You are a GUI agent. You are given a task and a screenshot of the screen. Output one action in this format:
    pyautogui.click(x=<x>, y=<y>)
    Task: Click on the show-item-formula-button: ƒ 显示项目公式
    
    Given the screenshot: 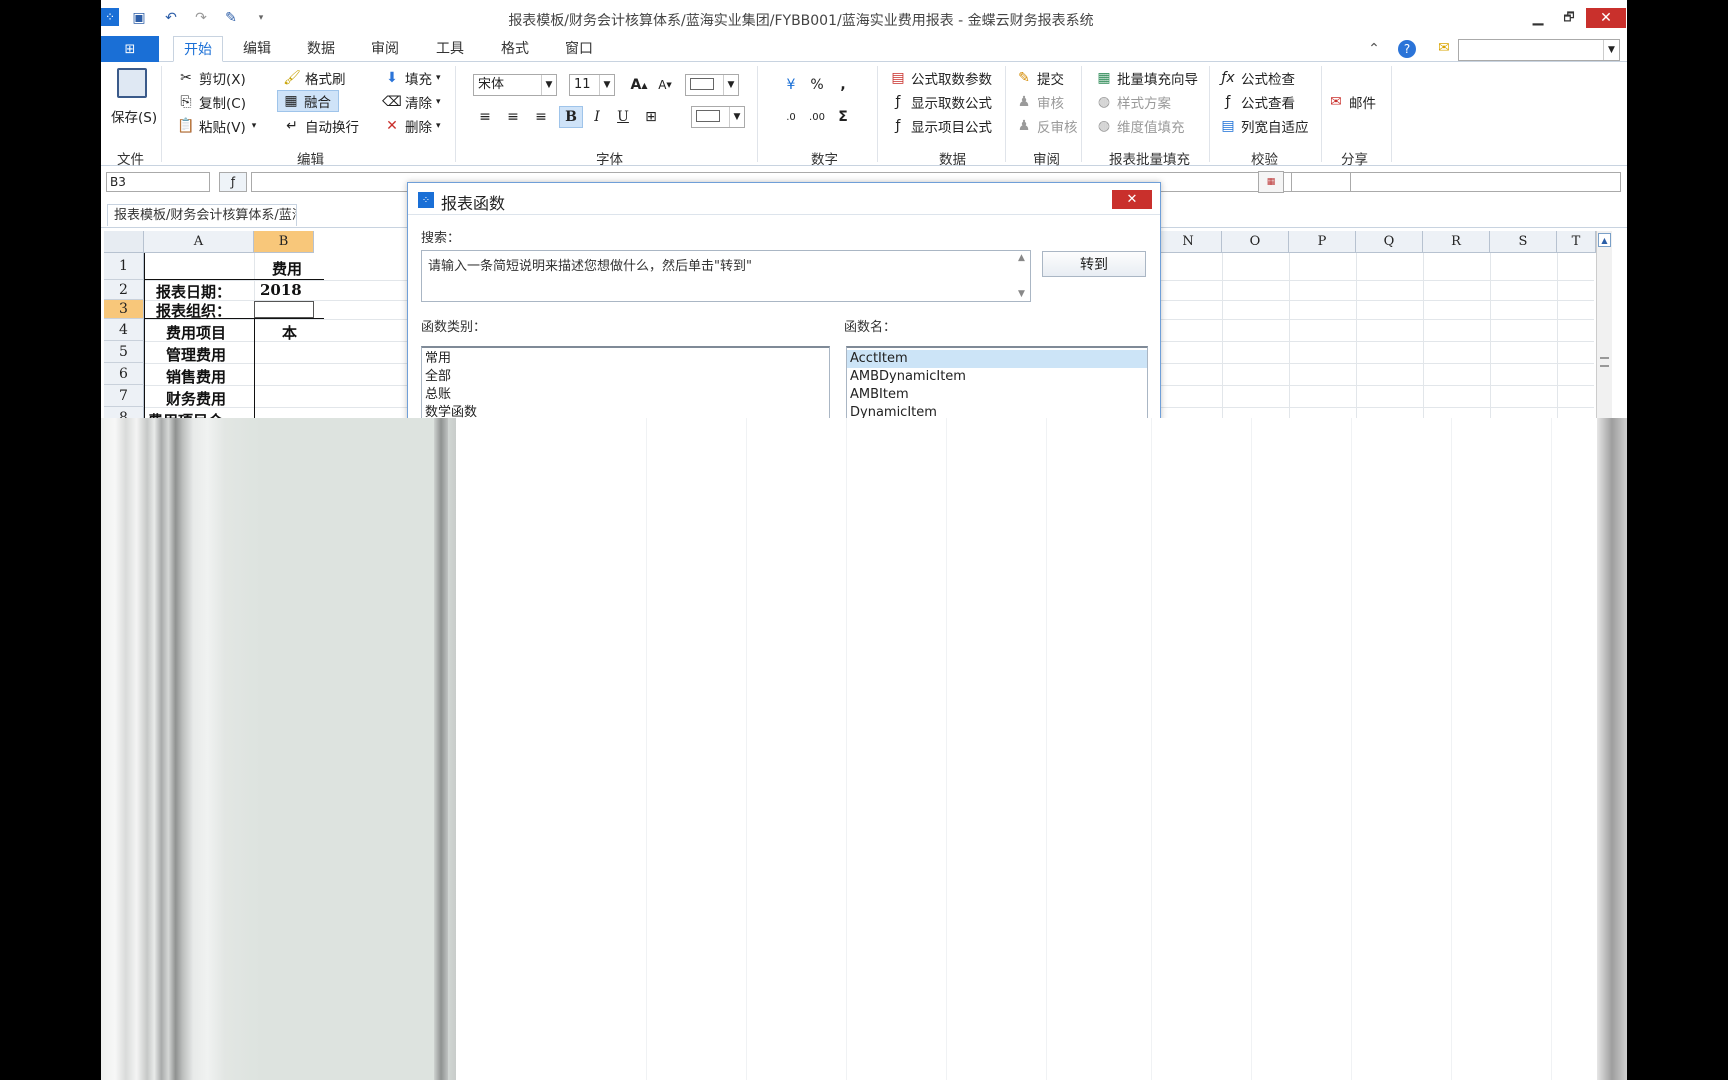 What is the action you would take?
    pyautogui.click(x=940, y=126)
    